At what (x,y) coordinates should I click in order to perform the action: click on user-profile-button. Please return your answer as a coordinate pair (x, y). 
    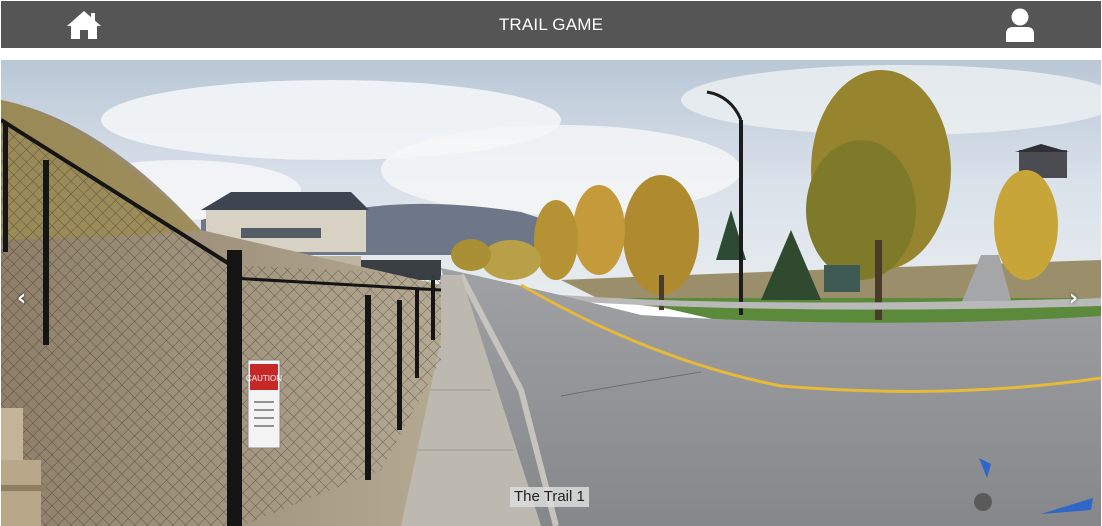
    Looking at the image, I should click on (1020, 25).